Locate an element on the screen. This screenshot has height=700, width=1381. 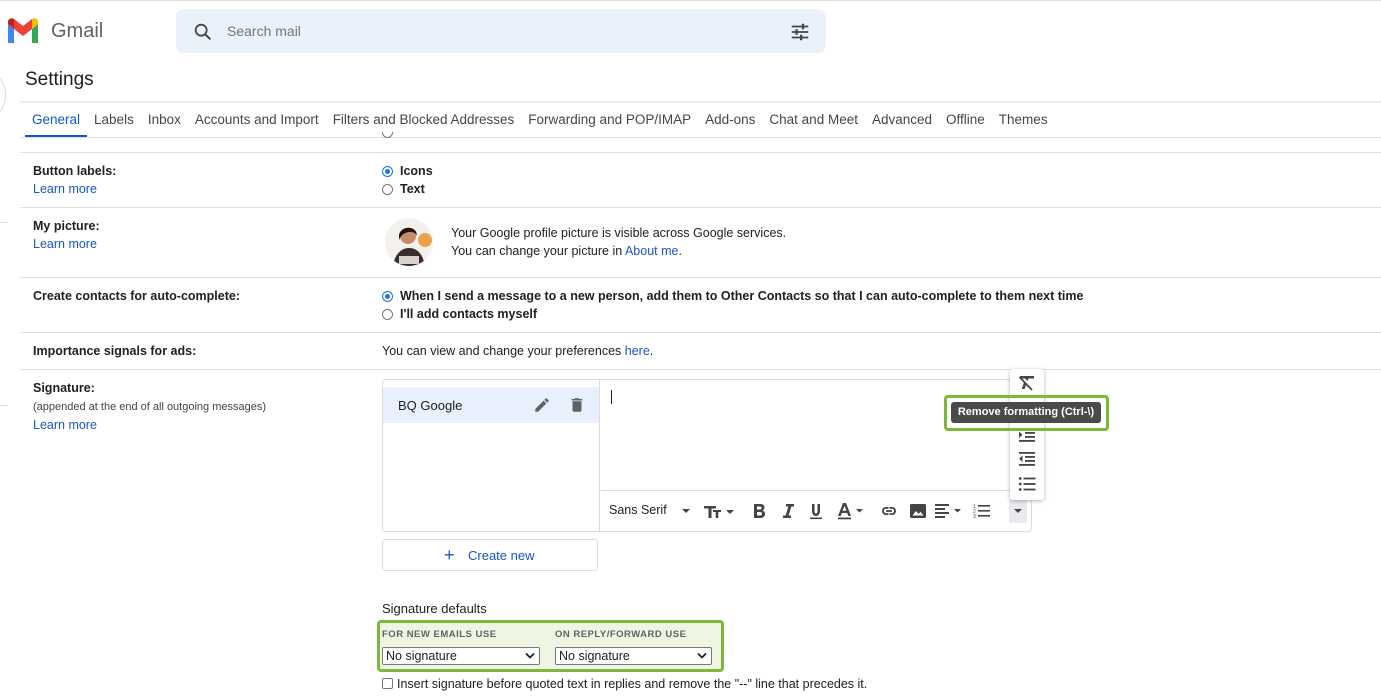
text-caret is located at coordinates (611, 397).